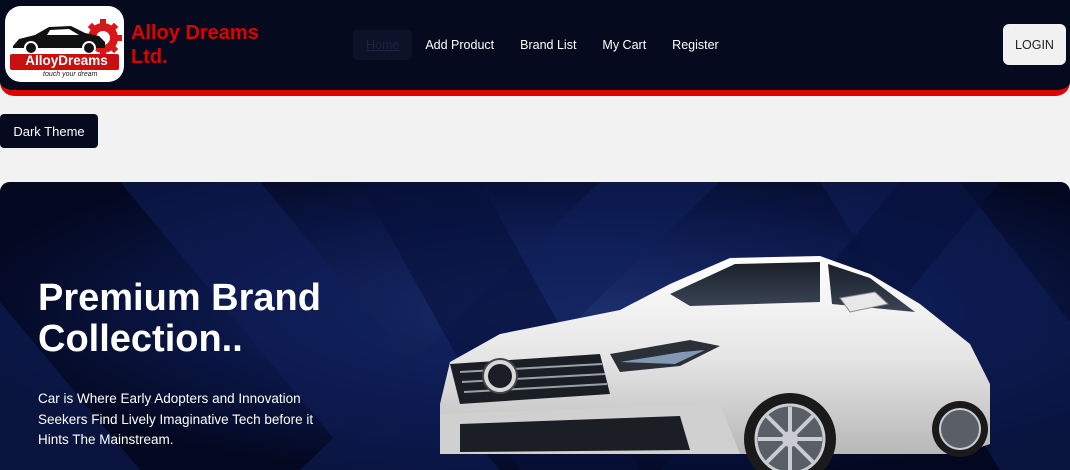 The image size is (1070, 470). Describe the element at coordinates (64, 44) in the screenshot. I see `site-logo: AlloyDreams touch your dream` at that location.